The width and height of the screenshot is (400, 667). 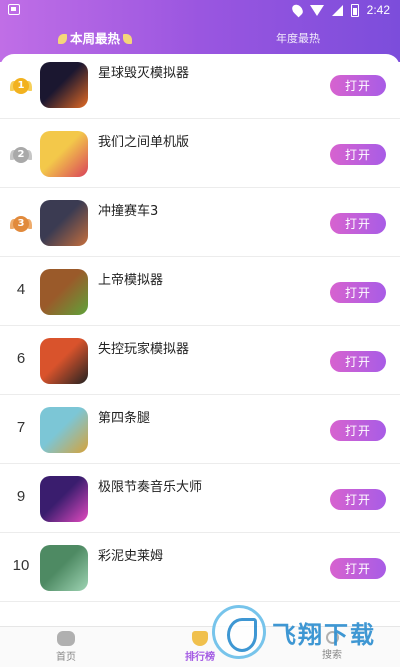 What do you see at coordinates (200, 638) in the screenshot?
I see `trophy-icon` at bounding box center [200, 638].